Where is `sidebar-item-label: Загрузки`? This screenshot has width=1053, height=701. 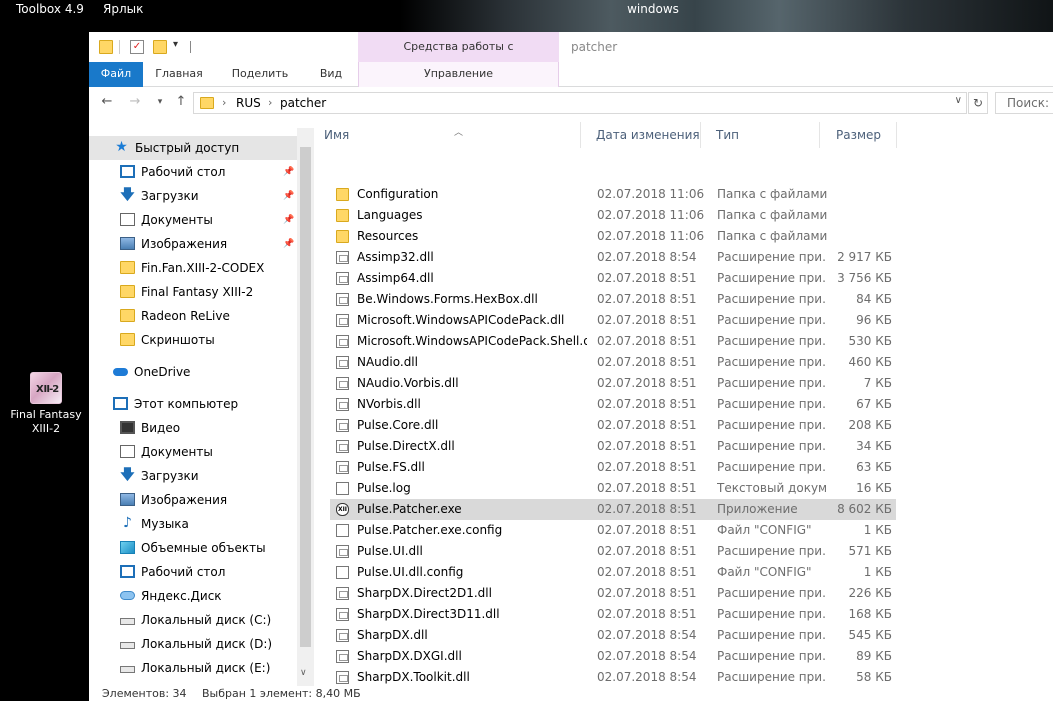
sidebar-item-label: Загрузки is located at coordinates (170, 196).